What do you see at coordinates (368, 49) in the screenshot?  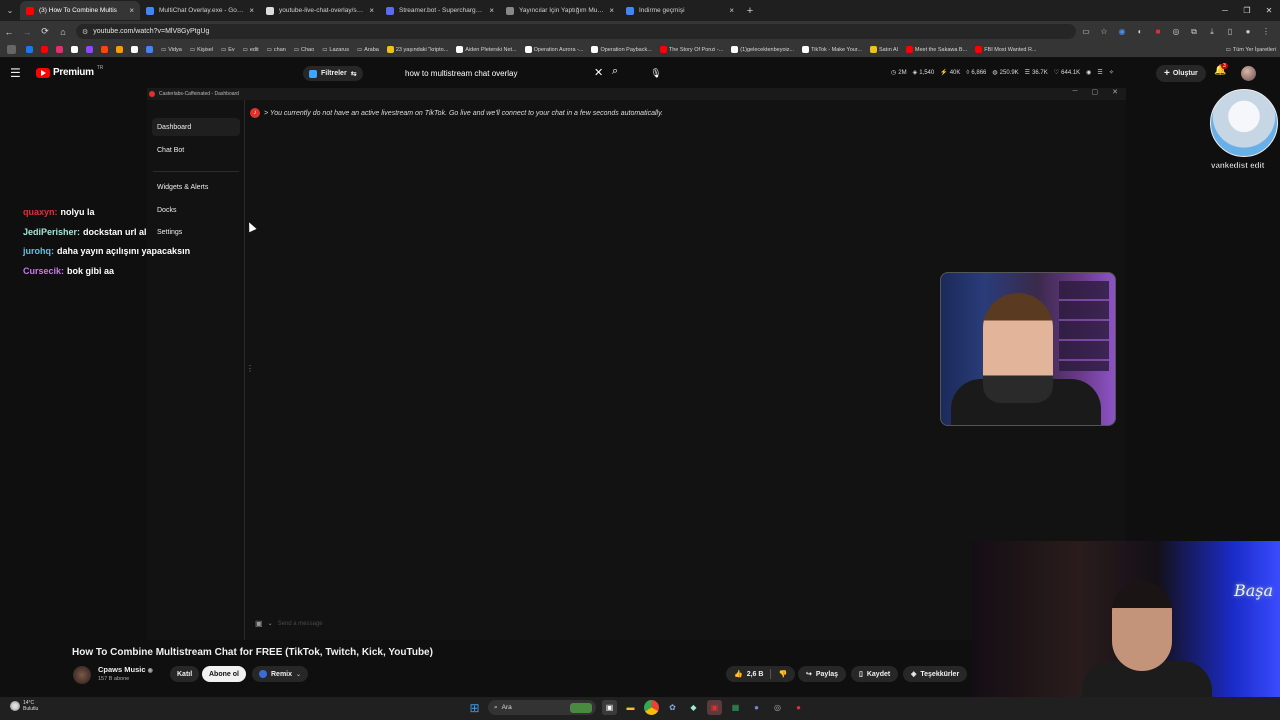 I see `bookmark-item: ▭ Araba` at bounding box center [368, 49].